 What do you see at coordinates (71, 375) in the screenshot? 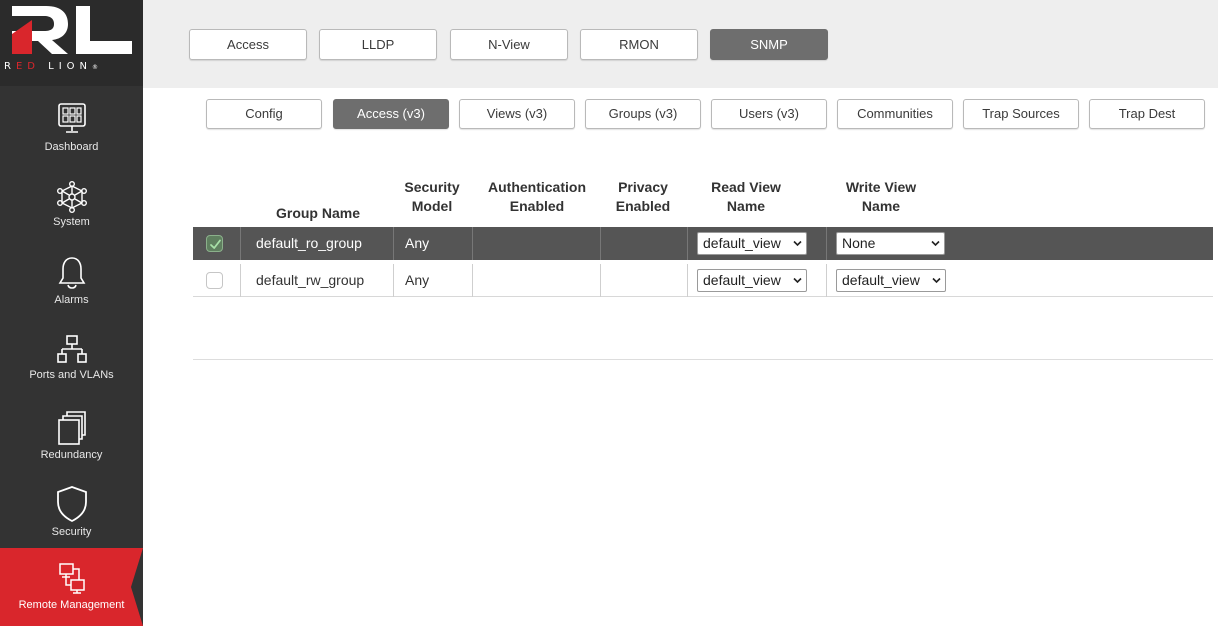
I see `sidebar-item-label: Ports and VLANs` at bounding box center [71, 375].